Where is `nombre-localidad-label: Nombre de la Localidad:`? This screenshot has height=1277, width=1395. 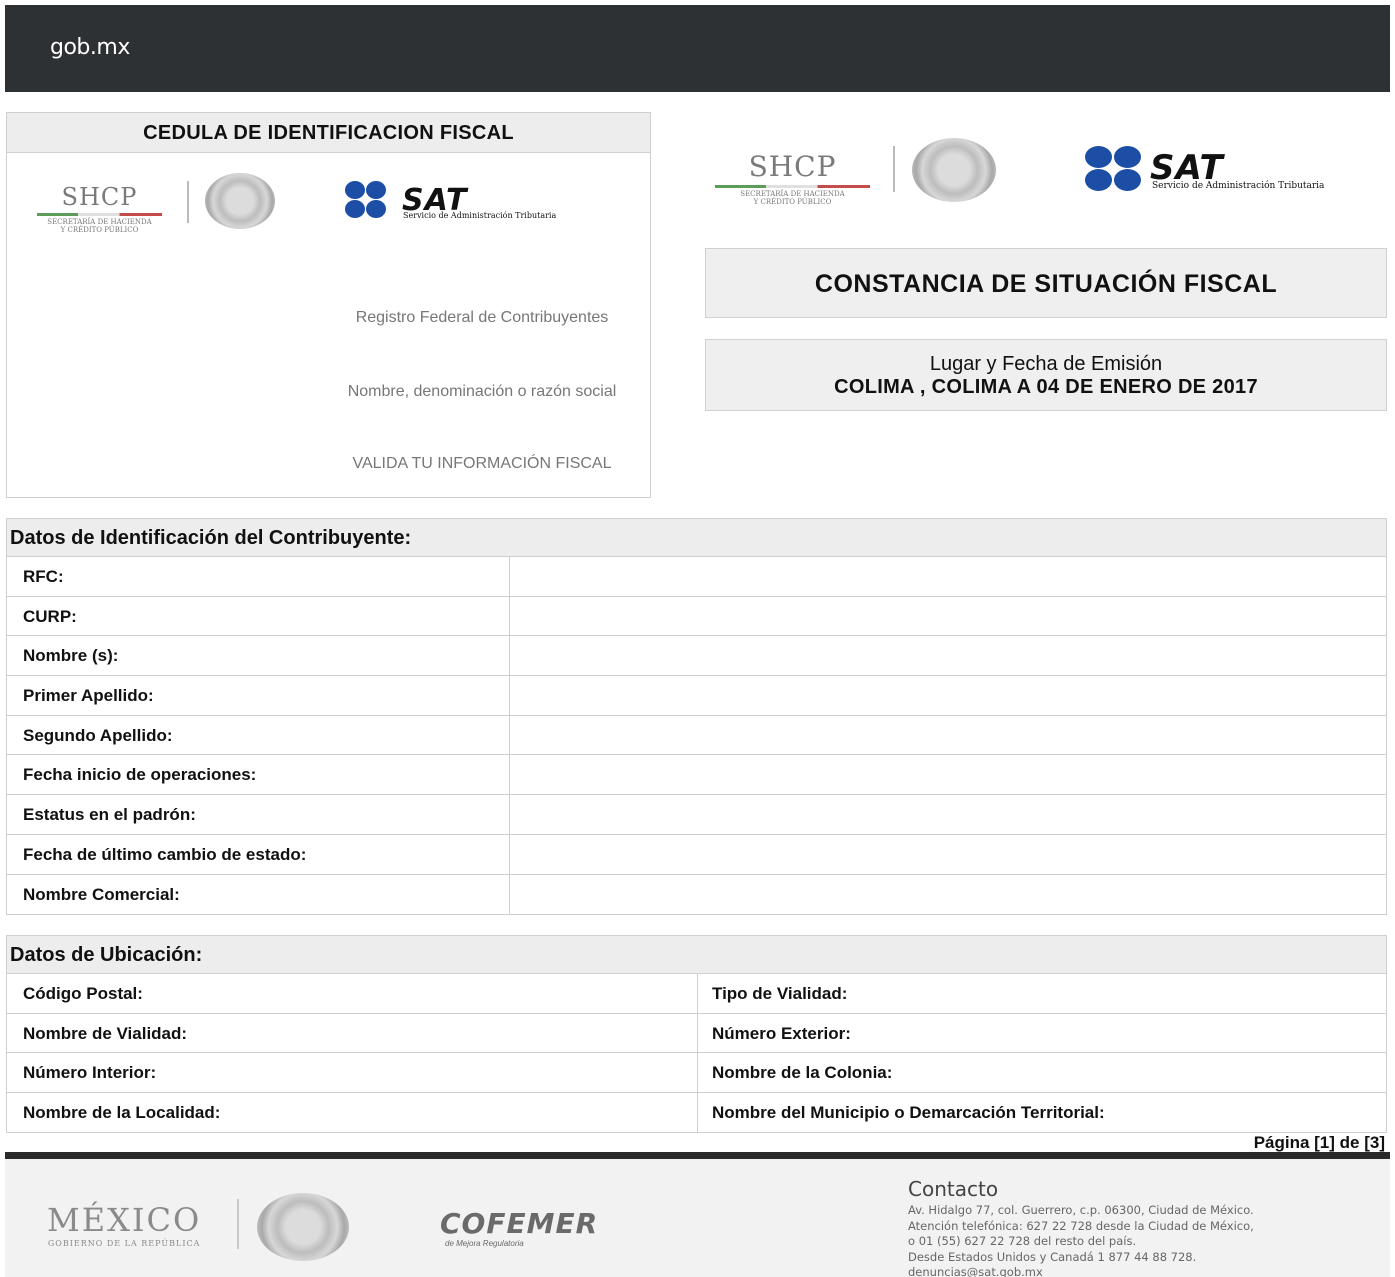 nombre-localidad-label: Nombre de la Localidad: is located at coordinates (122, 1112).